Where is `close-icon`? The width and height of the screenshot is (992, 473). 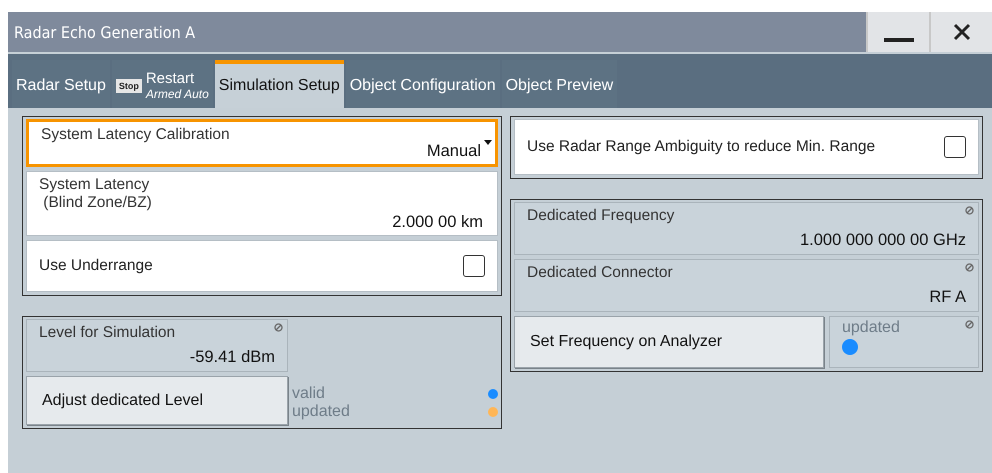
close-icon is located at coordinates (962, 32).